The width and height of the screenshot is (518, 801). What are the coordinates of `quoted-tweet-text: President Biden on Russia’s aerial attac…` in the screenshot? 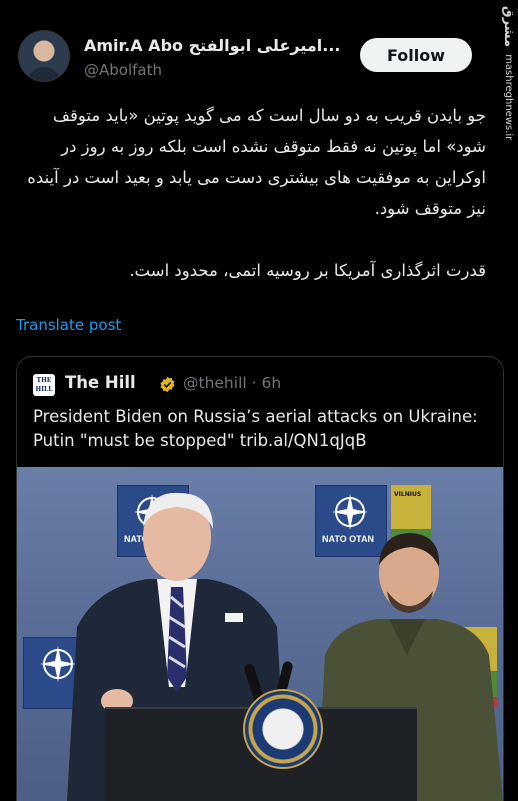 It's located at (255, 428).